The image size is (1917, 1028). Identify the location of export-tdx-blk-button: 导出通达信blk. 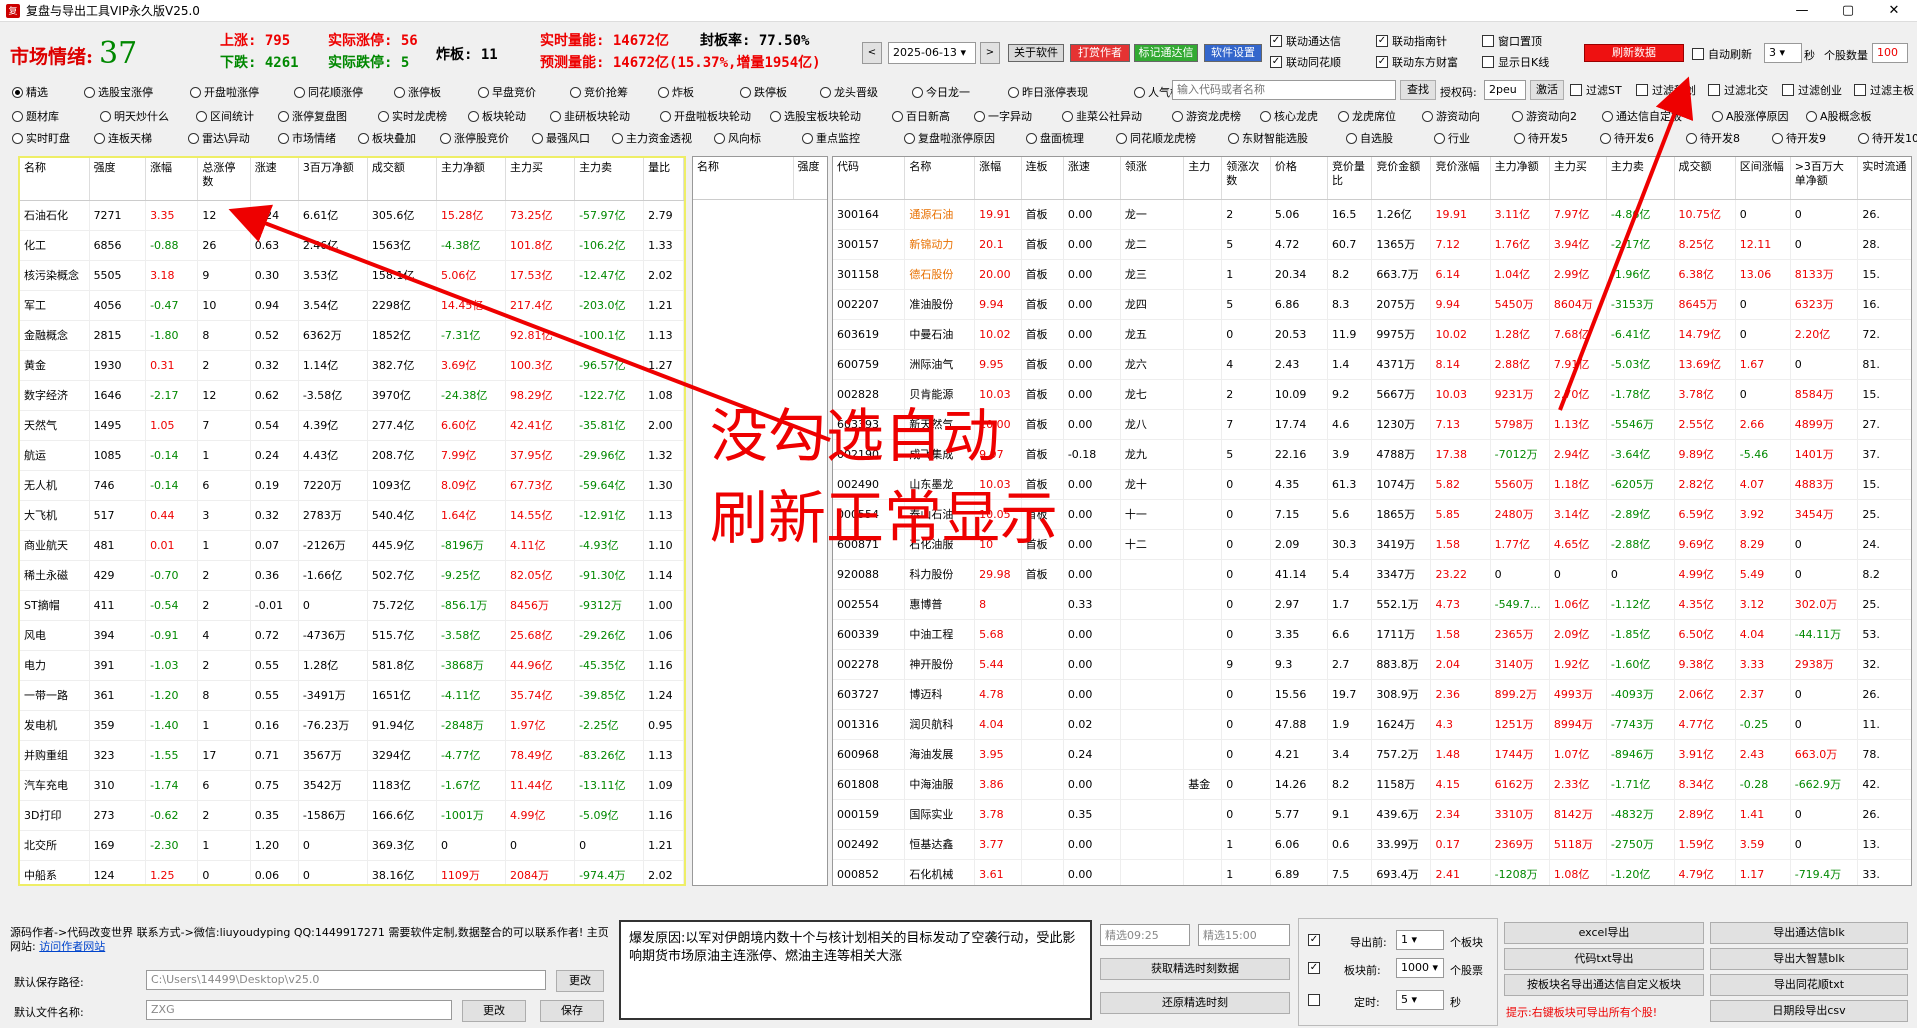
(1809, 933).